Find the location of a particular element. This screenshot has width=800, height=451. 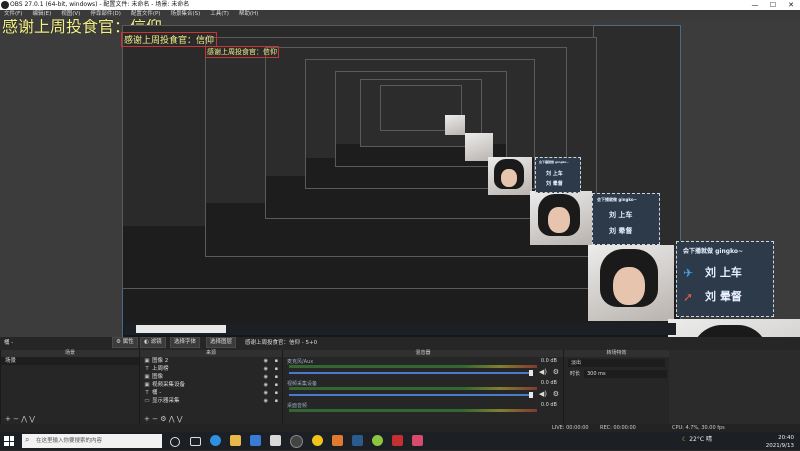

source-properties-button: ⚙ is located at coordinates (163, 419).